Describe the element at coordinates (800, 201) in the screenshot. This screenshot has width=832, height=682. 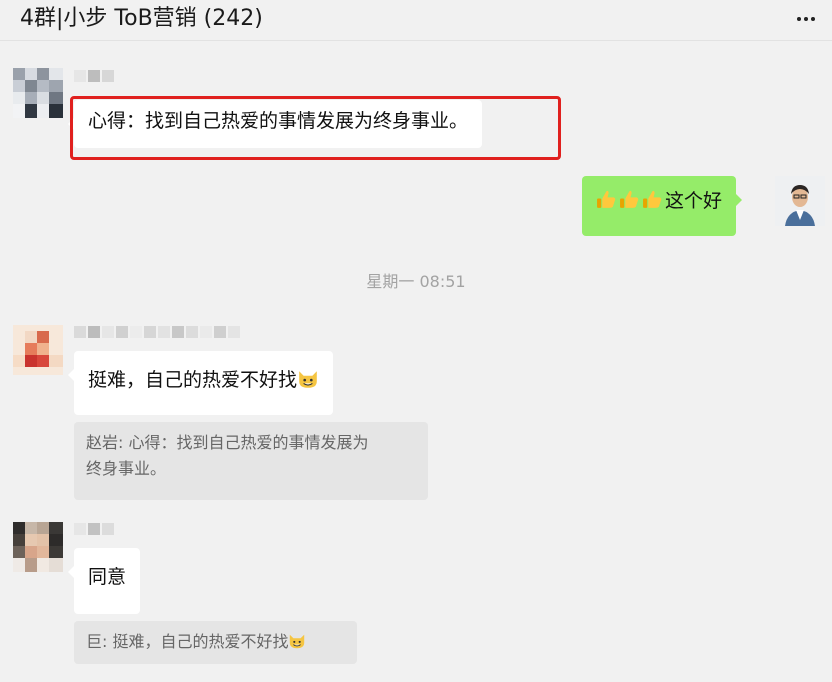
I see `avatar-own` at that location.